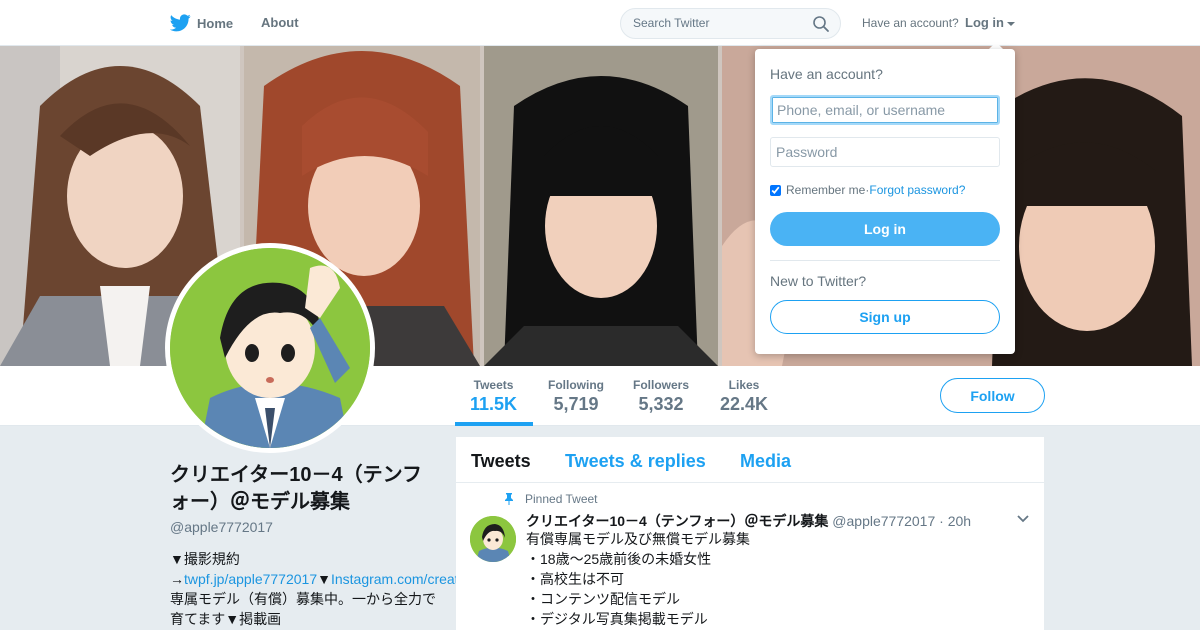 This screenshot has width=1200, height=630. What do you see at coordinates (1011, 23) in the screenshot?
I see `caret-down-icon` at bounding box center [1011, 23].